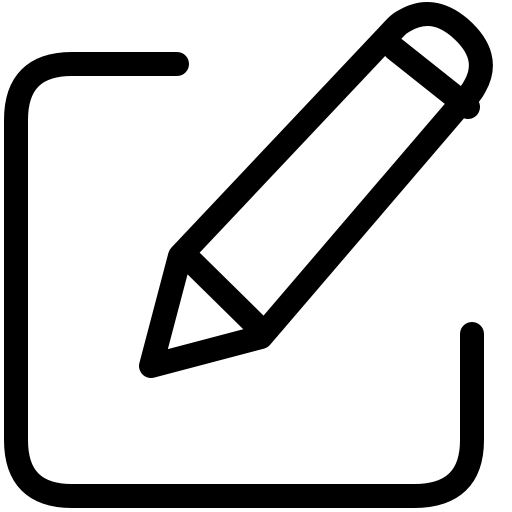  What do you see at coordinates (222, 292) in the screenshot?
I see `pencil-tip-line` at bounding box center [222, 292].